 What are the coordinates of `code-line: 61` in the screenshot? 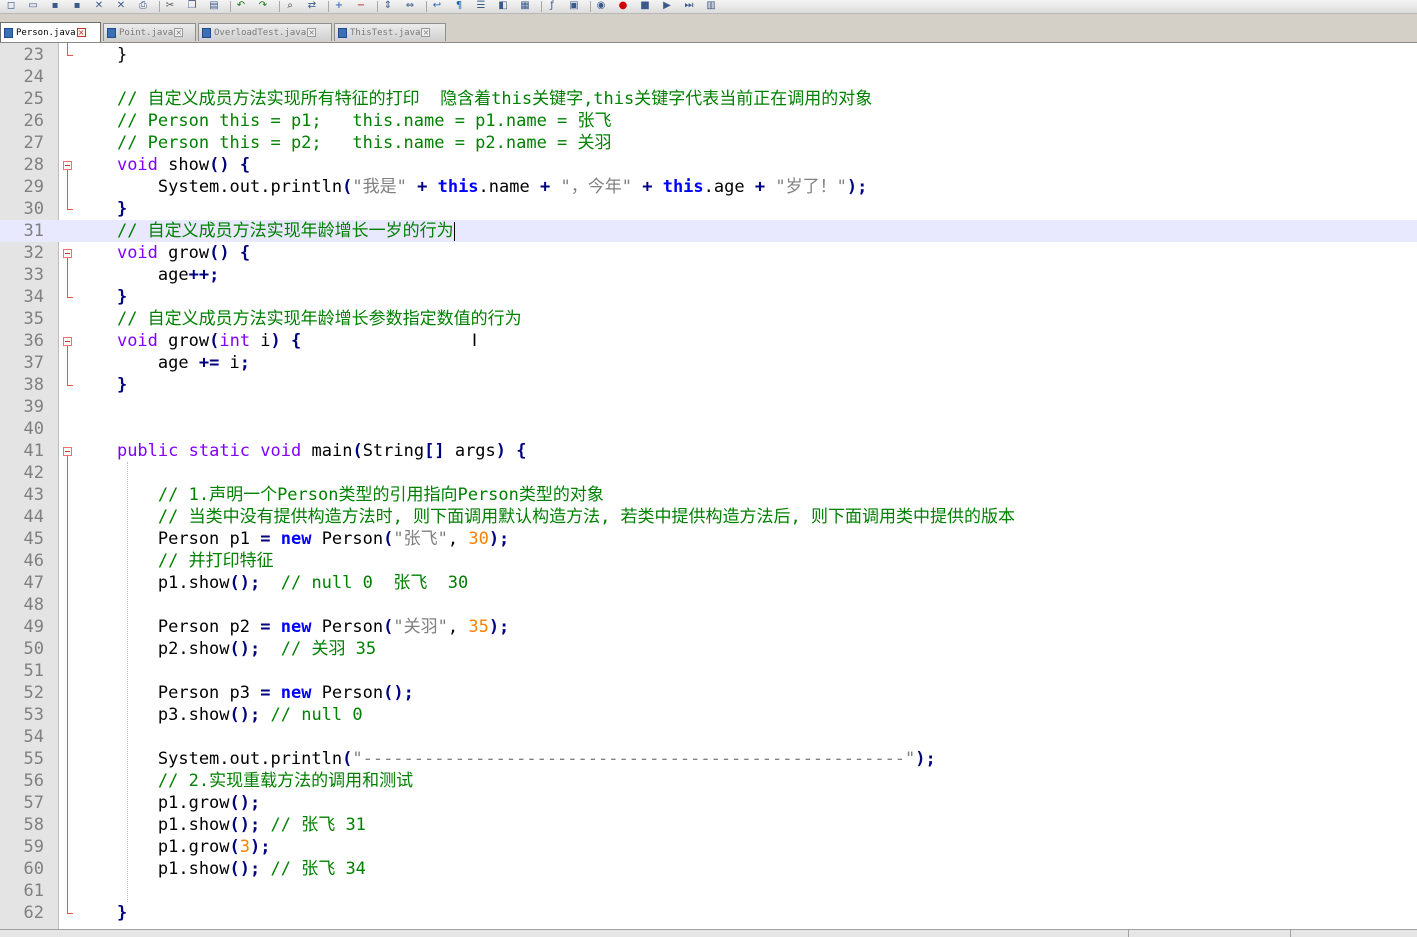 It's located at (708, 891).